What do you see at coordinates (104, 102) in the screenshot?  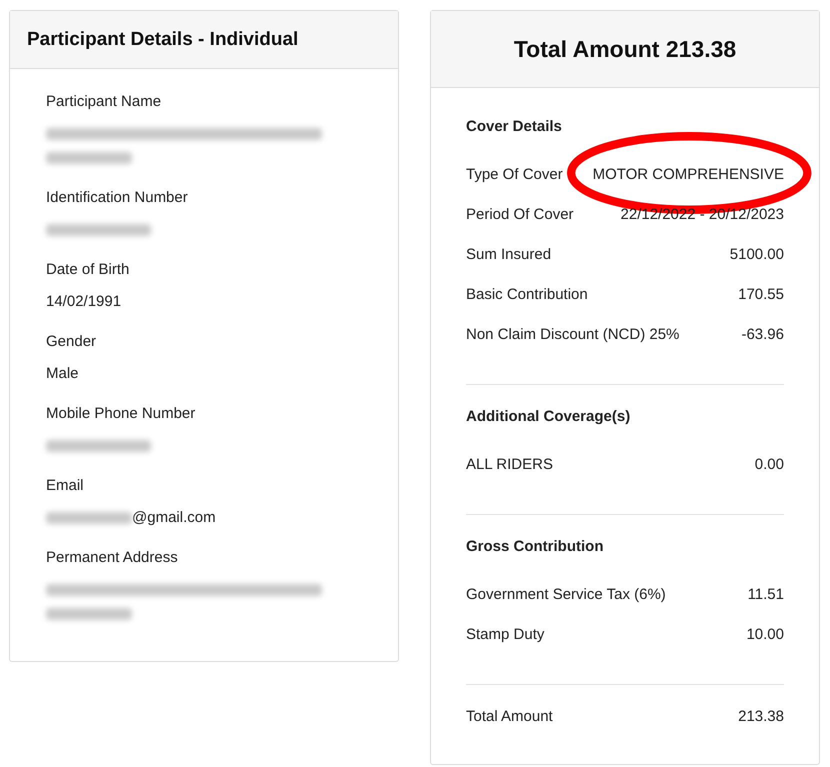 I see `field-label: Participant Name` at bounding box center [104, 102].